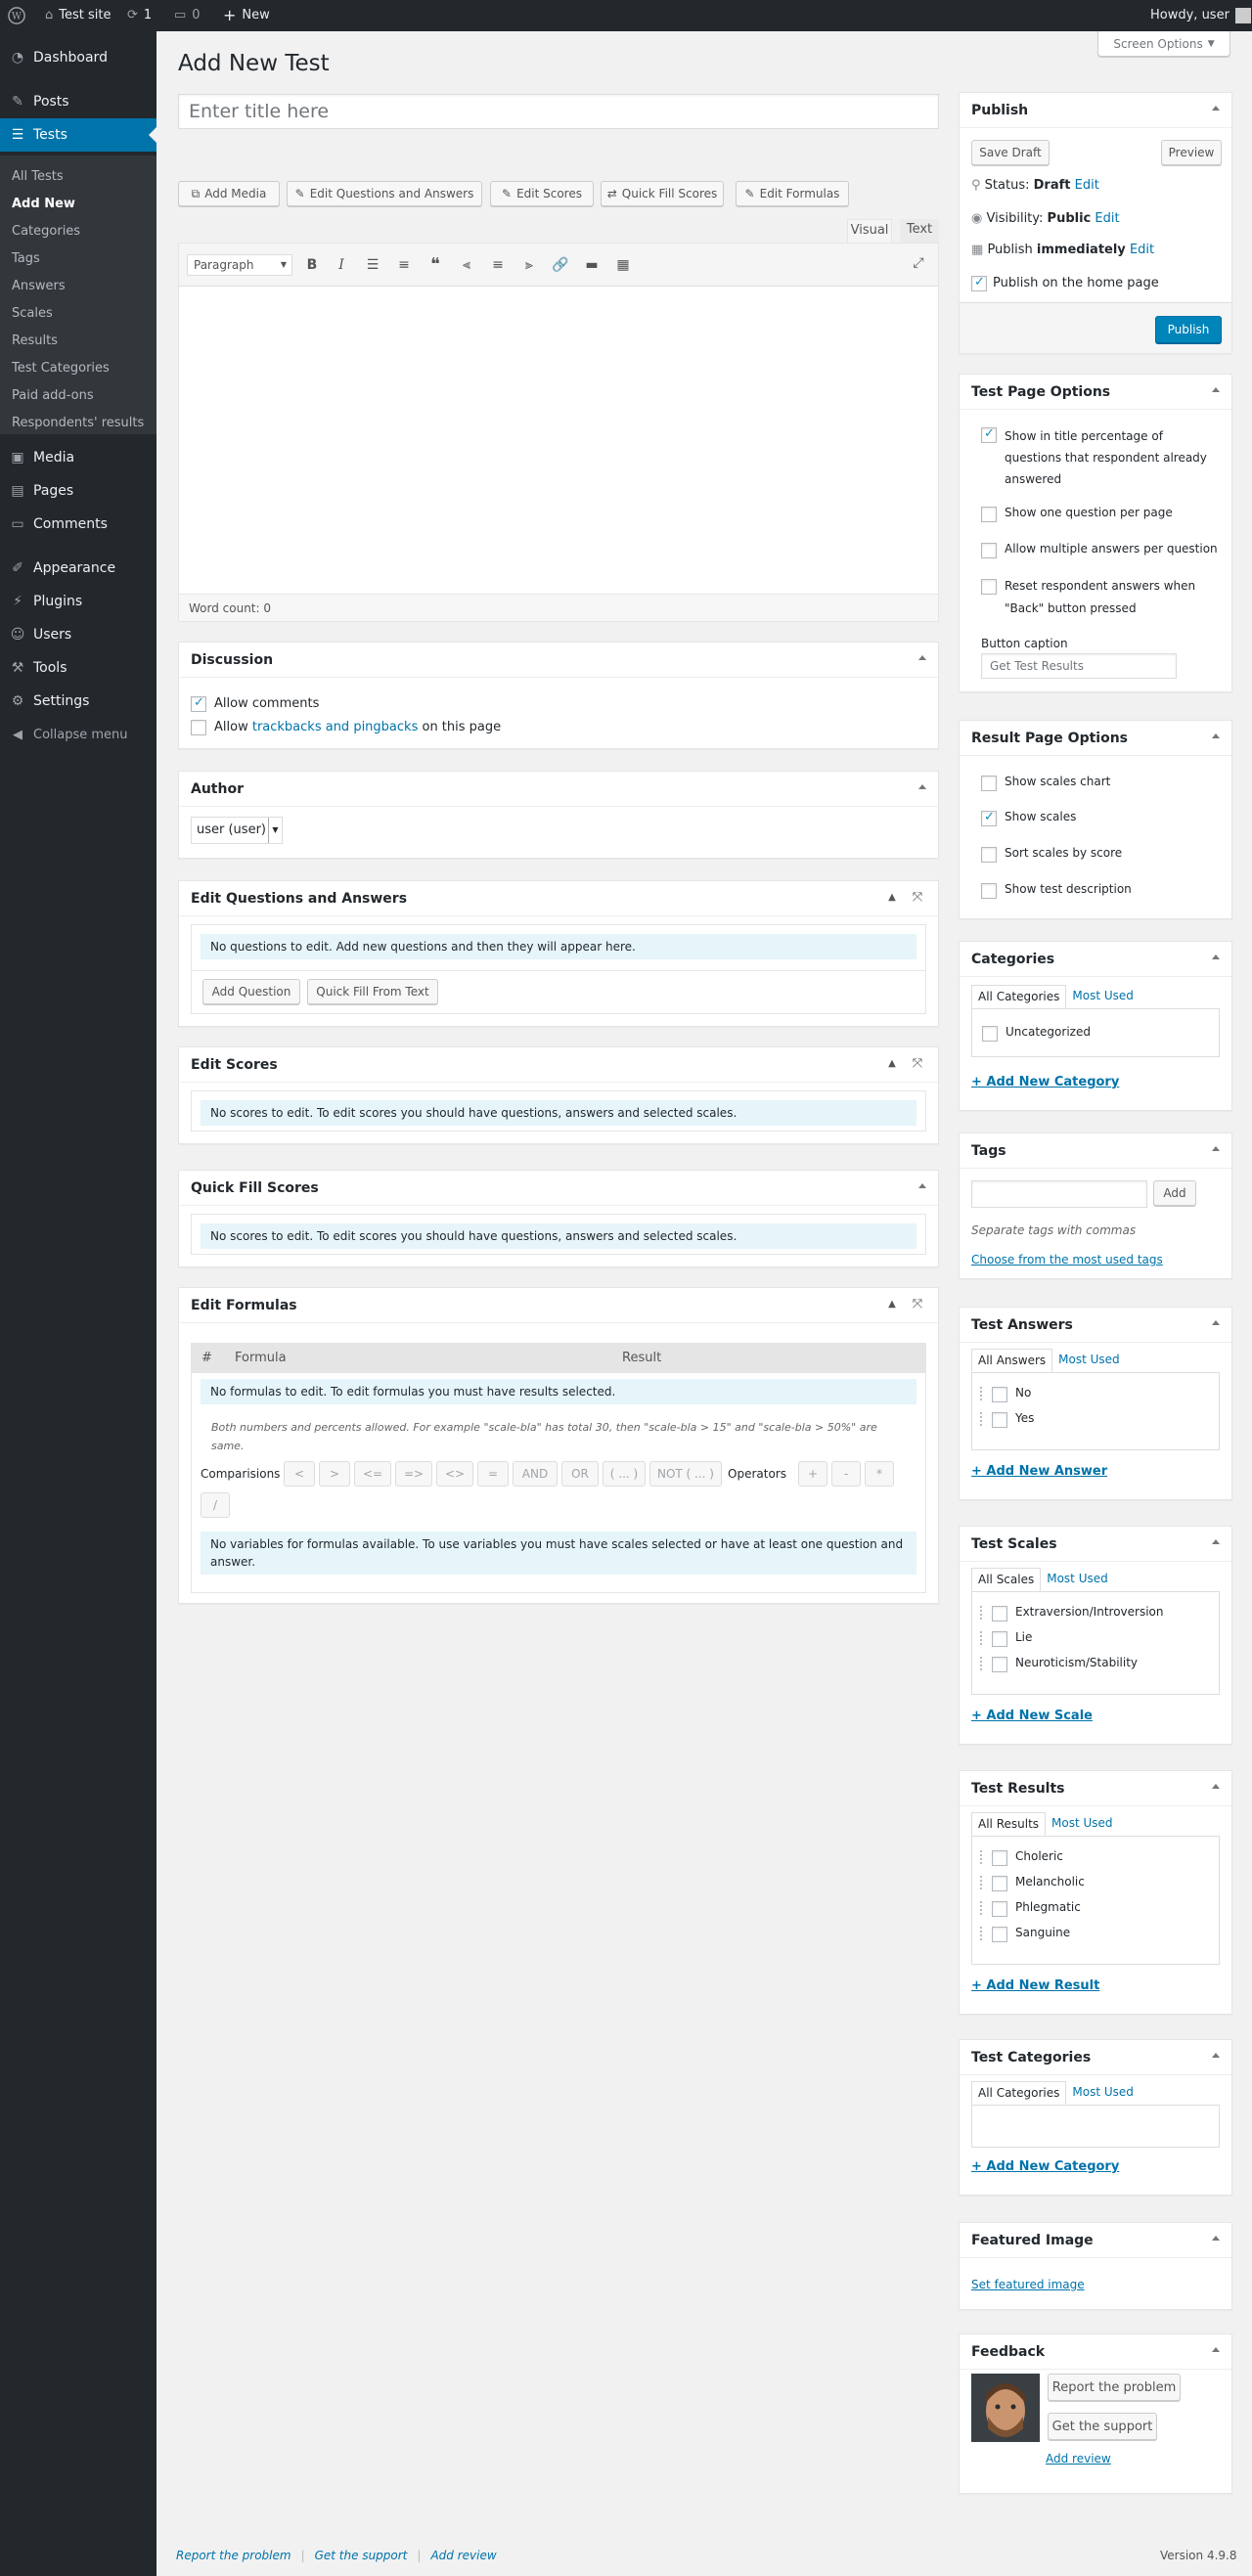  Describe the element at coordinates (38, 176) in the screenshot. I see `submenu-all-tests: All Tests` at that location.